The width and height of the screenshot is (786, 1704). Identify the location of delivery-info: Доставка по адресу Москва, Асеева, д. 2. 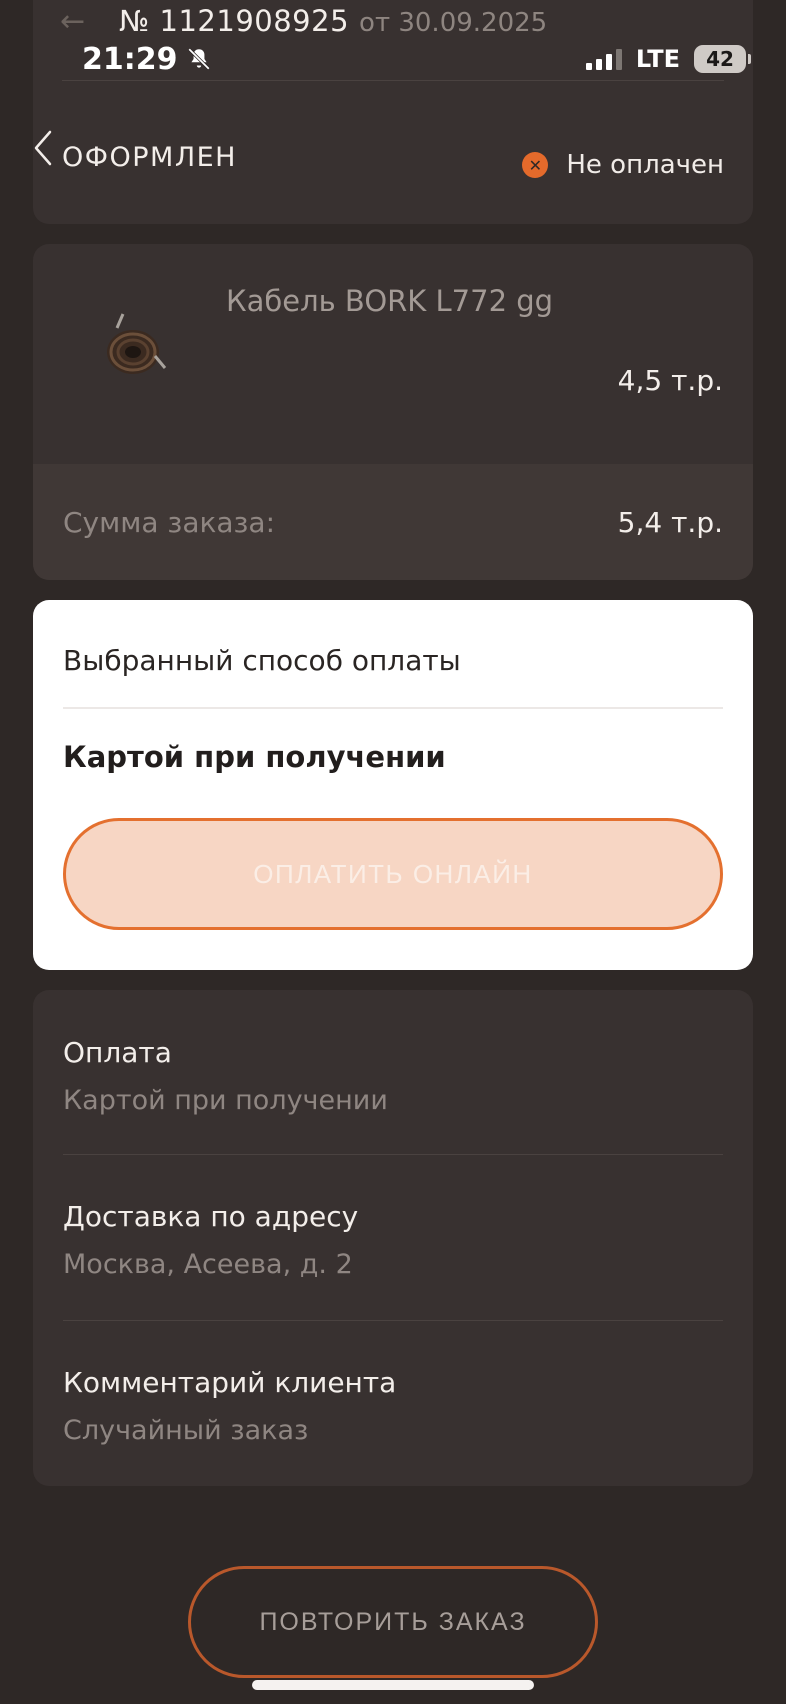
(393, 1240).